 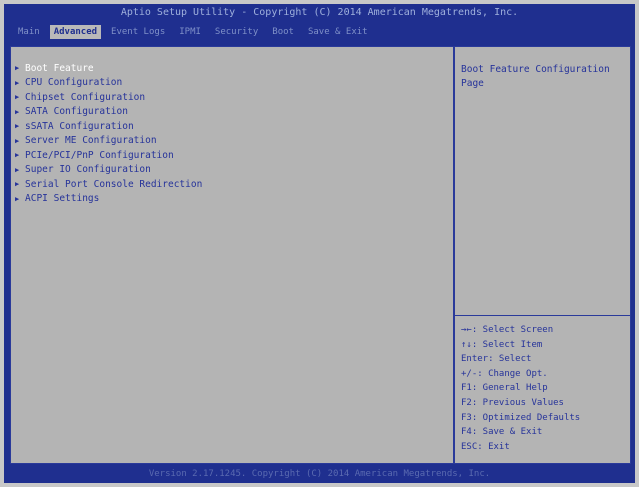 What do you see at coordinates (85, 97) in the screenshot?
I see `menu-item-label: Chipset Configuration` at bounding box center [85, 97].